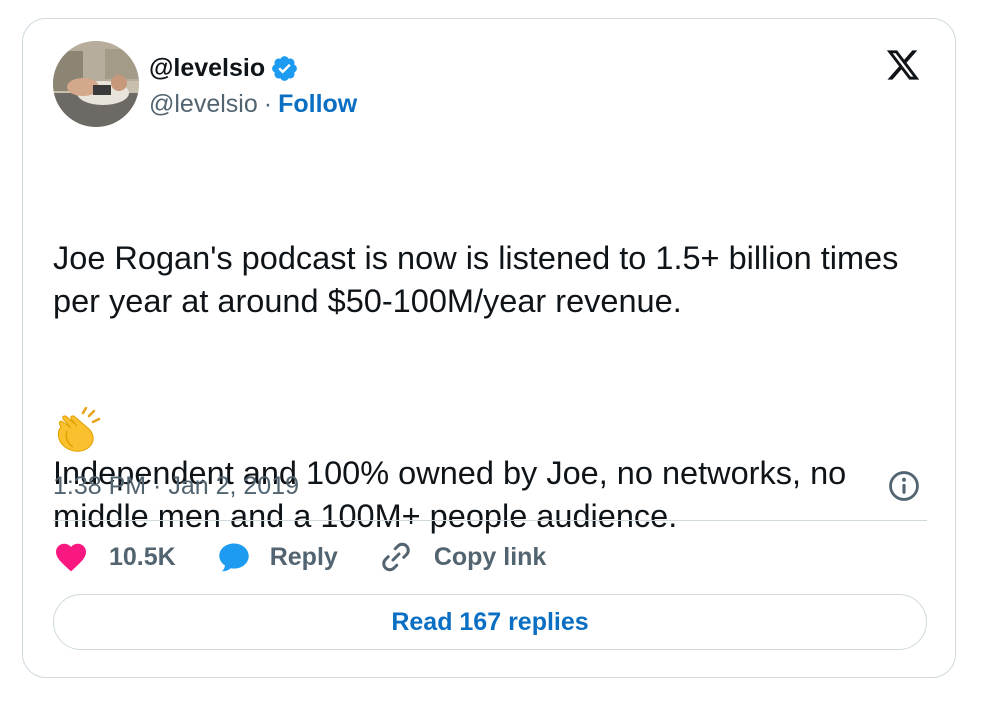  I want to click on reply-bubble-icon, so click(234, 557).